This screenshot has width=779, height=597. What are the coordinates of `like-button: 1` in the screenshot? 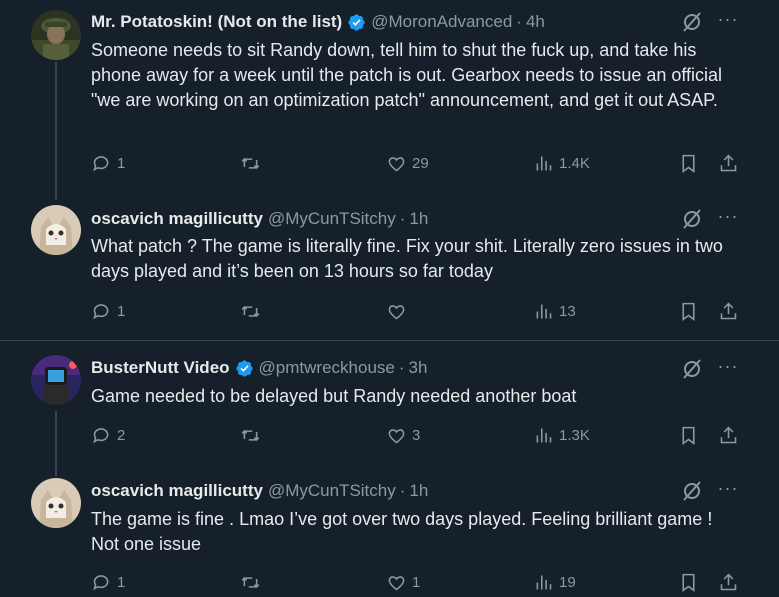 It's located at (403, 582).